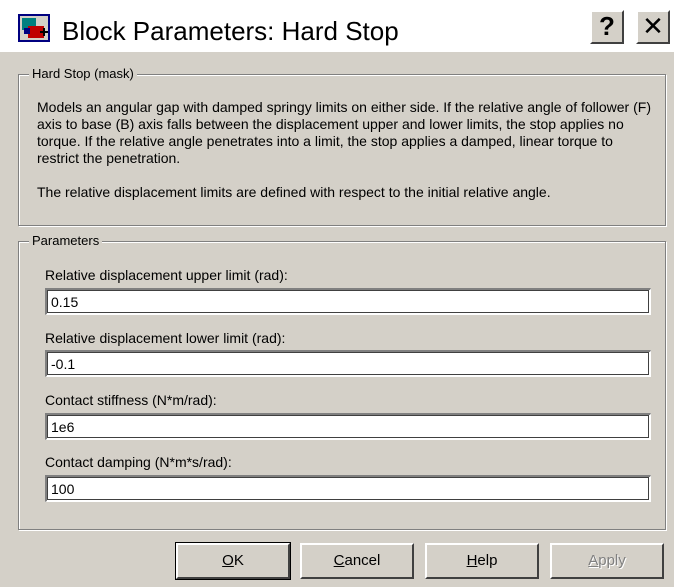 The image size is (674, 587). What do you see at coordinates (238, 560) in the screenshot?
I see `ok-label-rest: K` at bounding box center [238, 560].